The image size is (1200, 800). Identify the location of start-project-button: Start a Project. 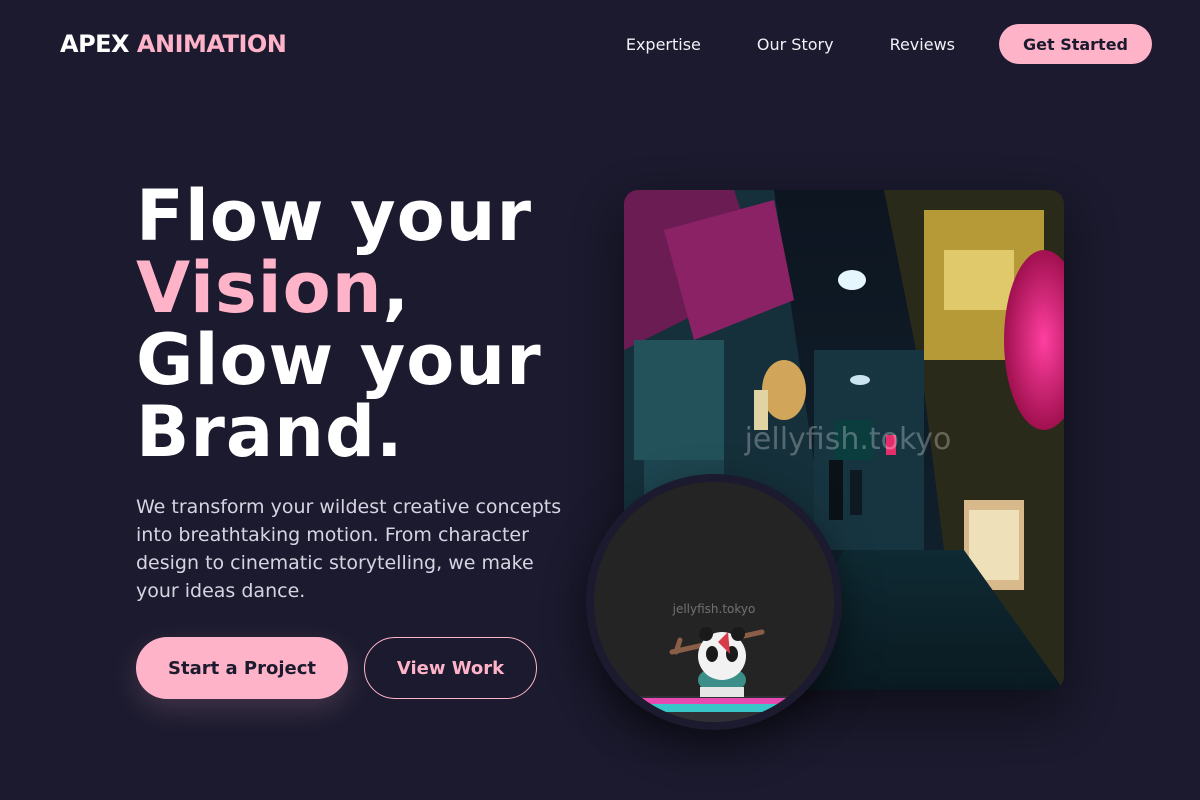
(242, 668).